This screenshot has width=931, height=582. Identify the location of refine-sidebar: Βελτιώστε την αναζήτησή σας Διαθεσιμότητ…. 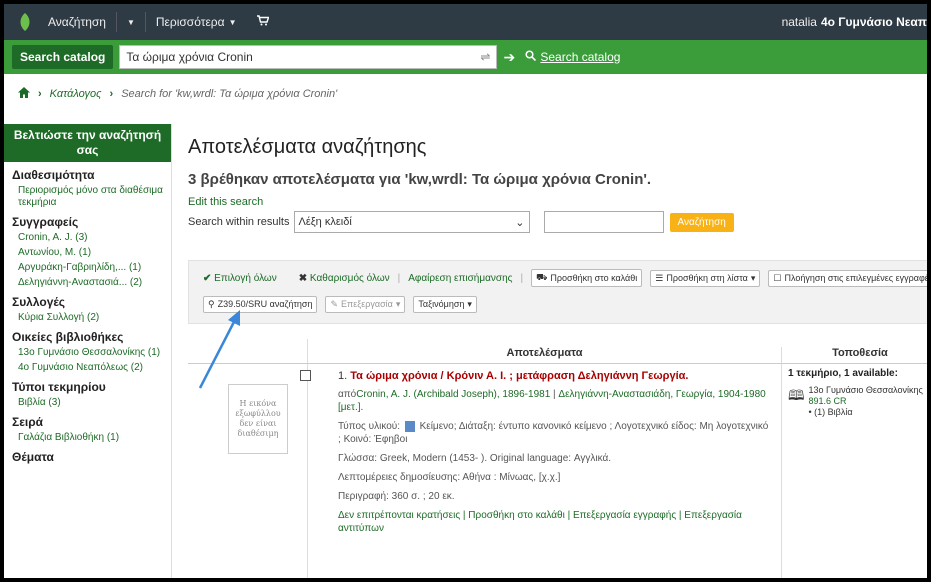
(88, 351).